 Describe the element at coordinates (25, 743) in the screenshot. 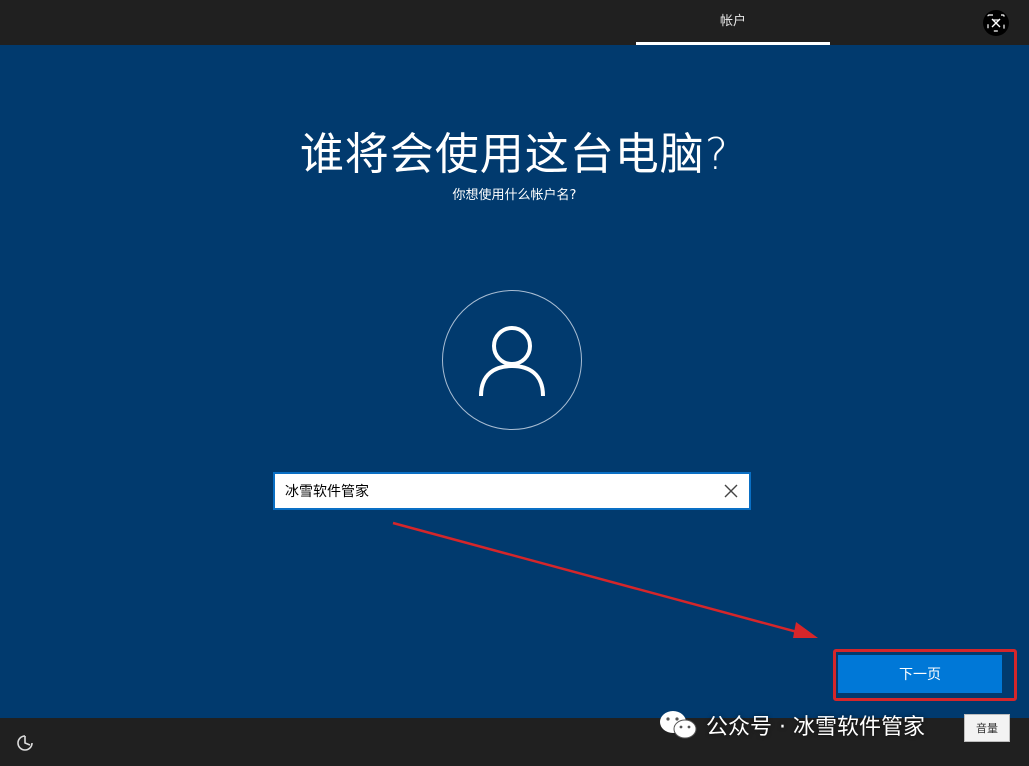

I see `accessibility-icon` at that location.